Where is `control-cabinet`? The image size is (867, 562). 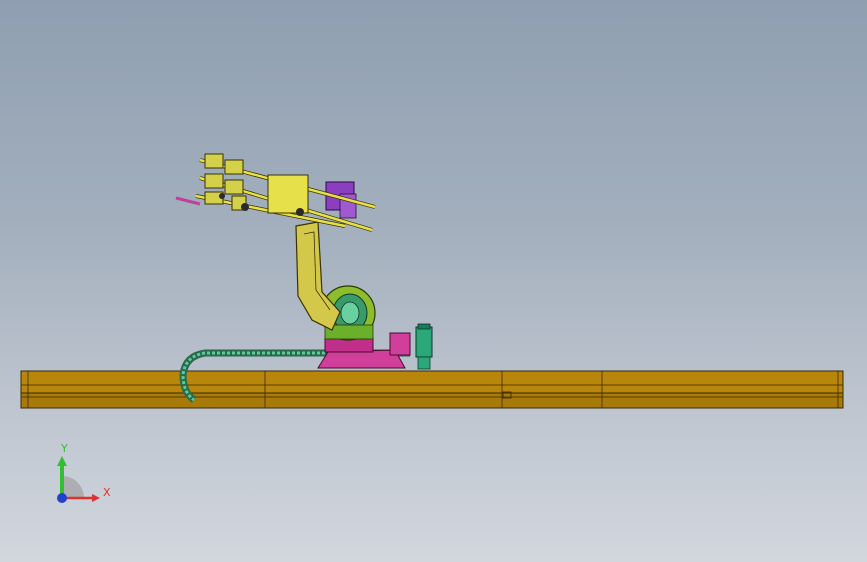
control-cabinet is located at coordinates (424, 346).